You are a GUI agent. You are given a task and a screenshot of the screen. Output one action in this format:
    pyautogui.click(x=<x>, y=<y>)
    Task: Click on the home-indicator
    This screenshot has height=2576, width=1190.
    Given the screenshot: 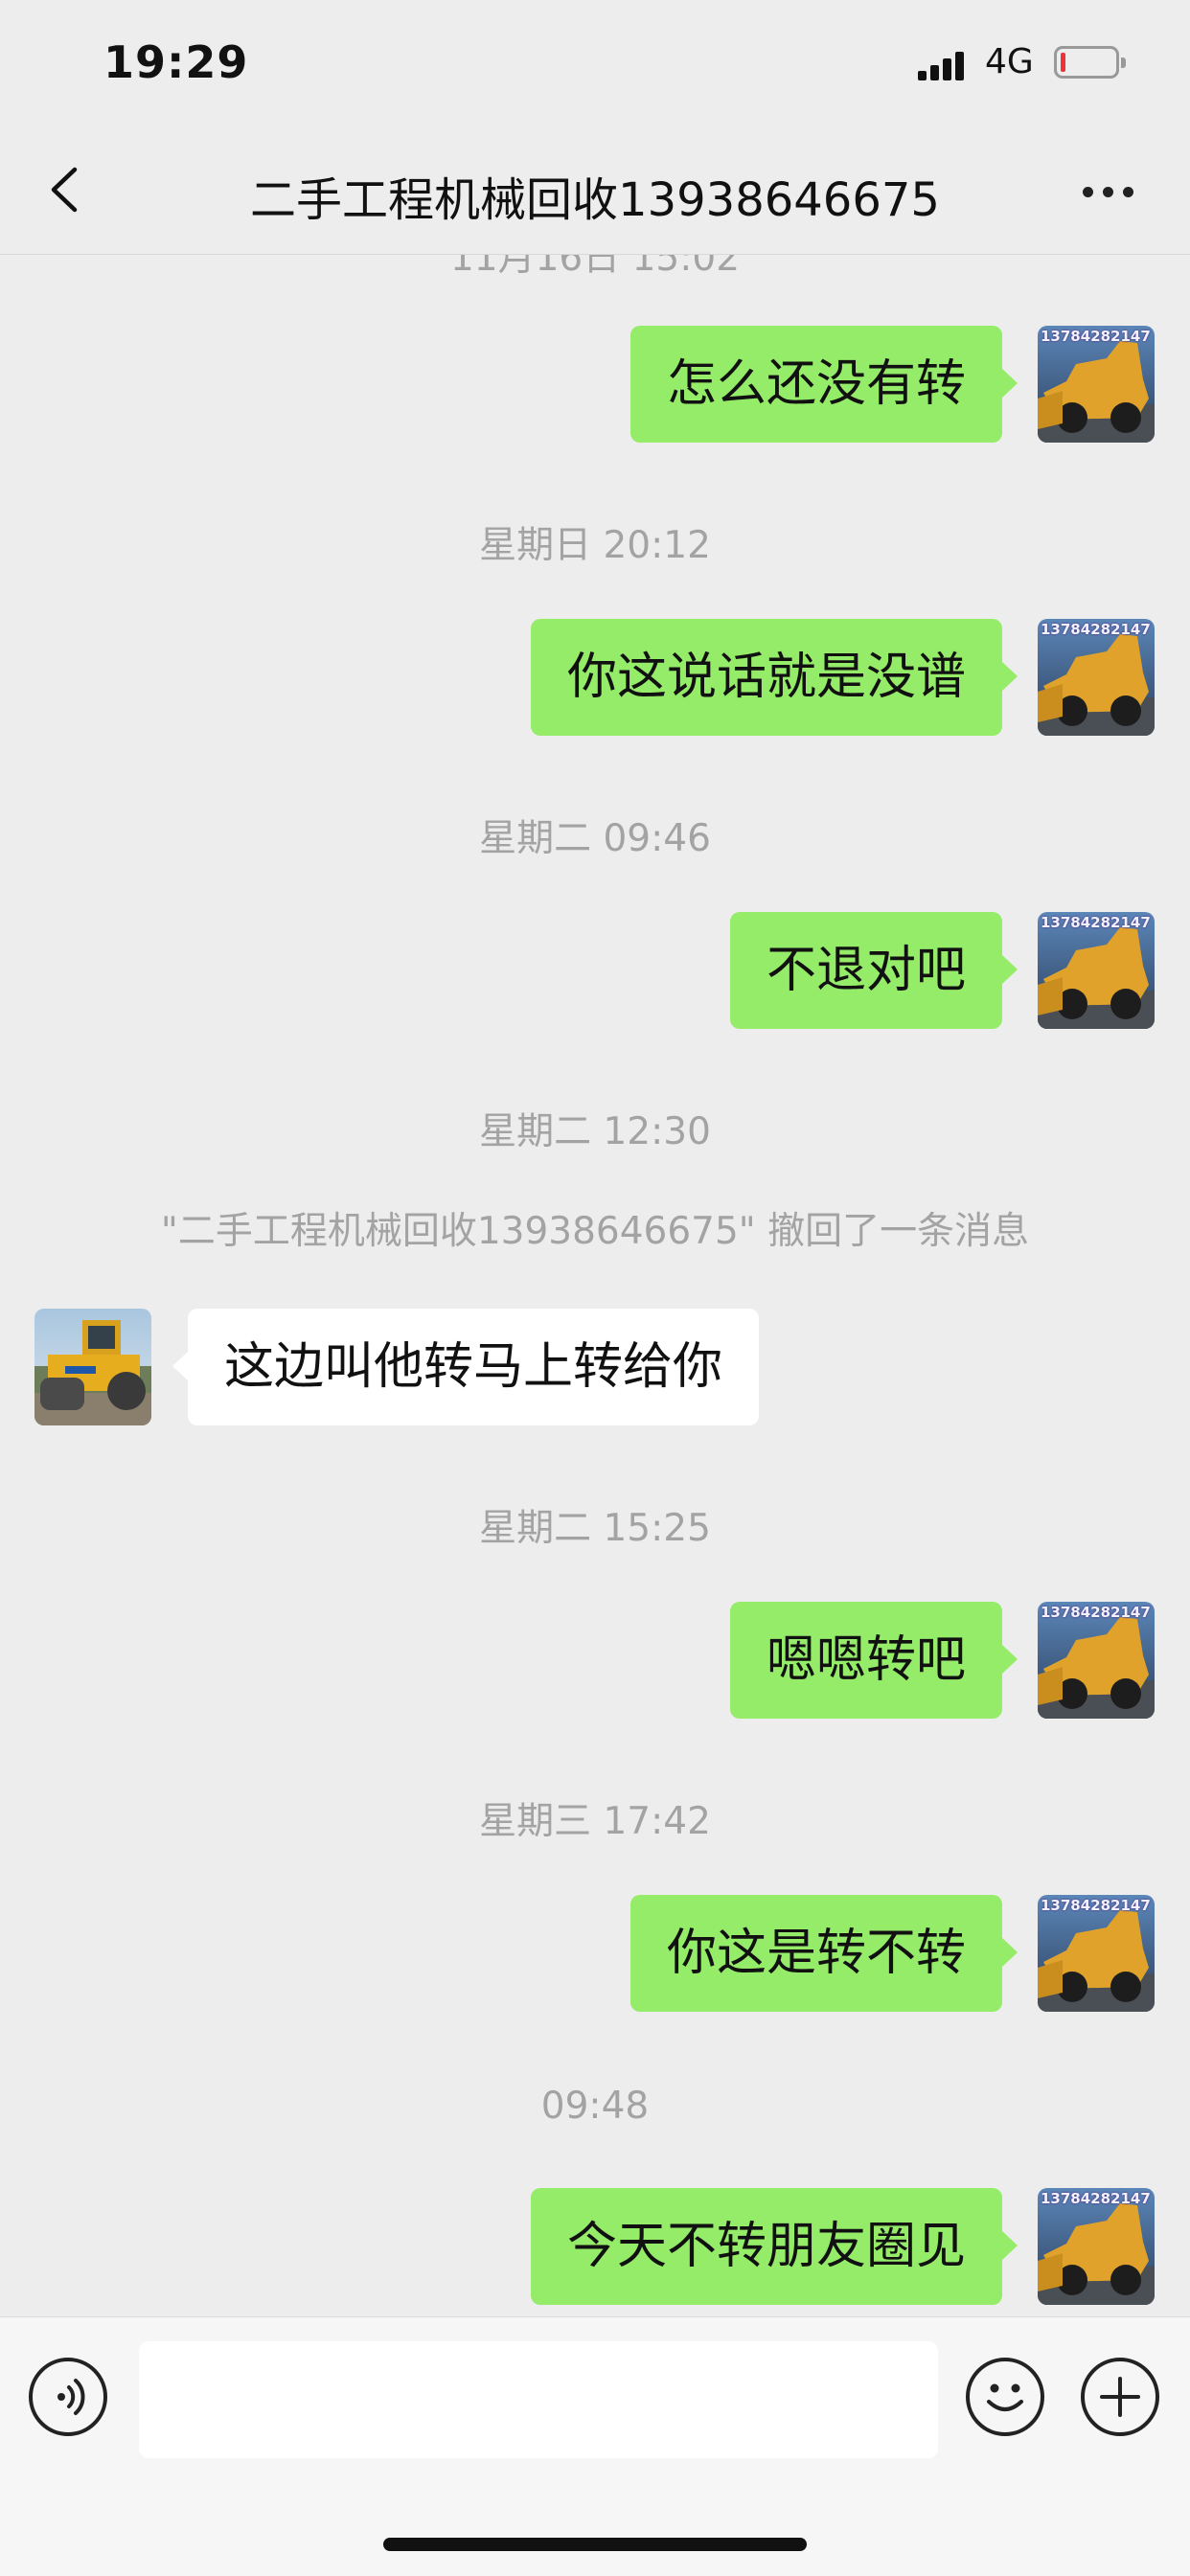 What is the action you would take?
    pyautogui.click(x=595, y=2545)
    